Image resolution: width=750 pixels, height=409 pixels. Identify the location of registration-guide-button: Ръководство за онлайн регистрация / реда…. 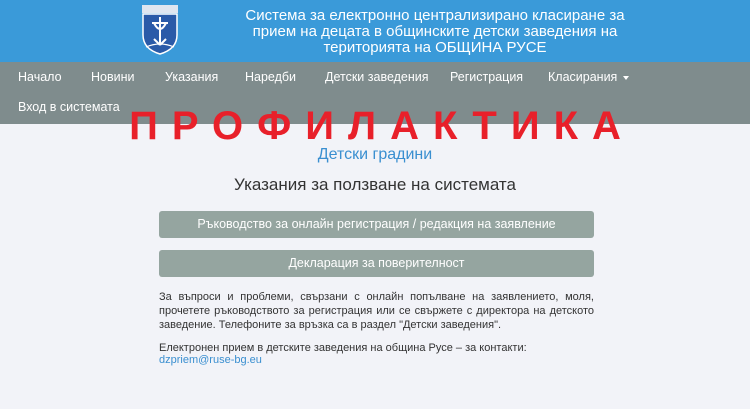
(376, 224).